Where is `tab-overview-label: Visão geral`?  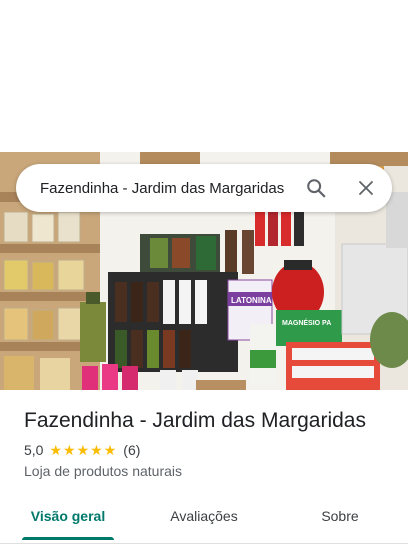
tab-overview-label: Visão geral is located at coordinates (68, 516).